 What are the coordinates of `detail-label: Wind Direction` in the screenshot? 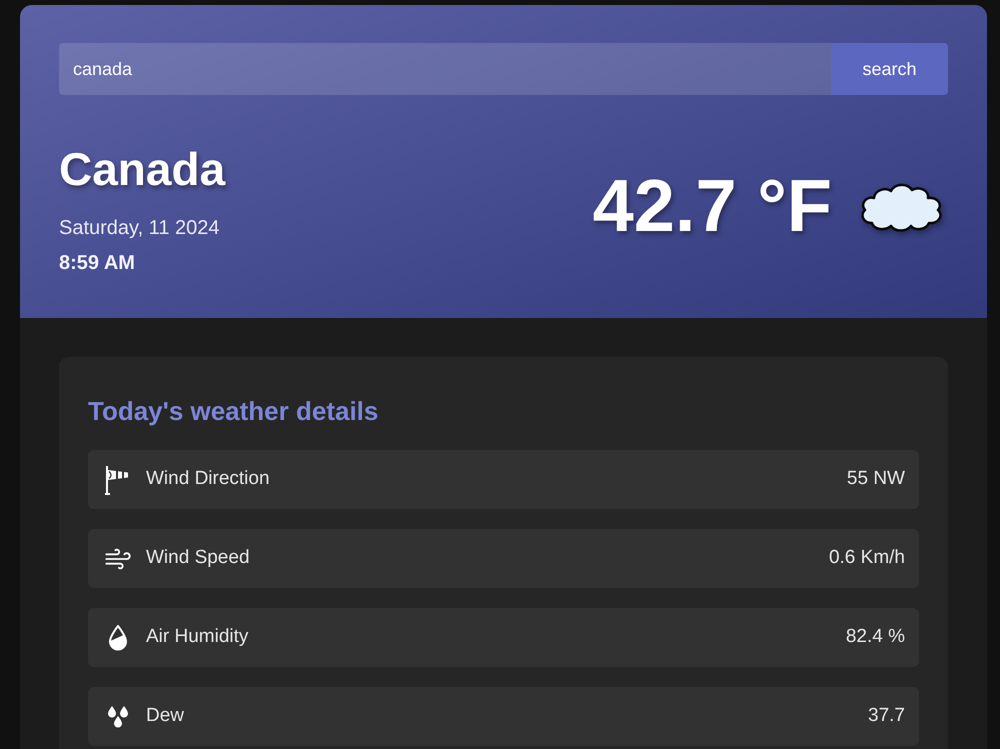 It's located at (208, 479).